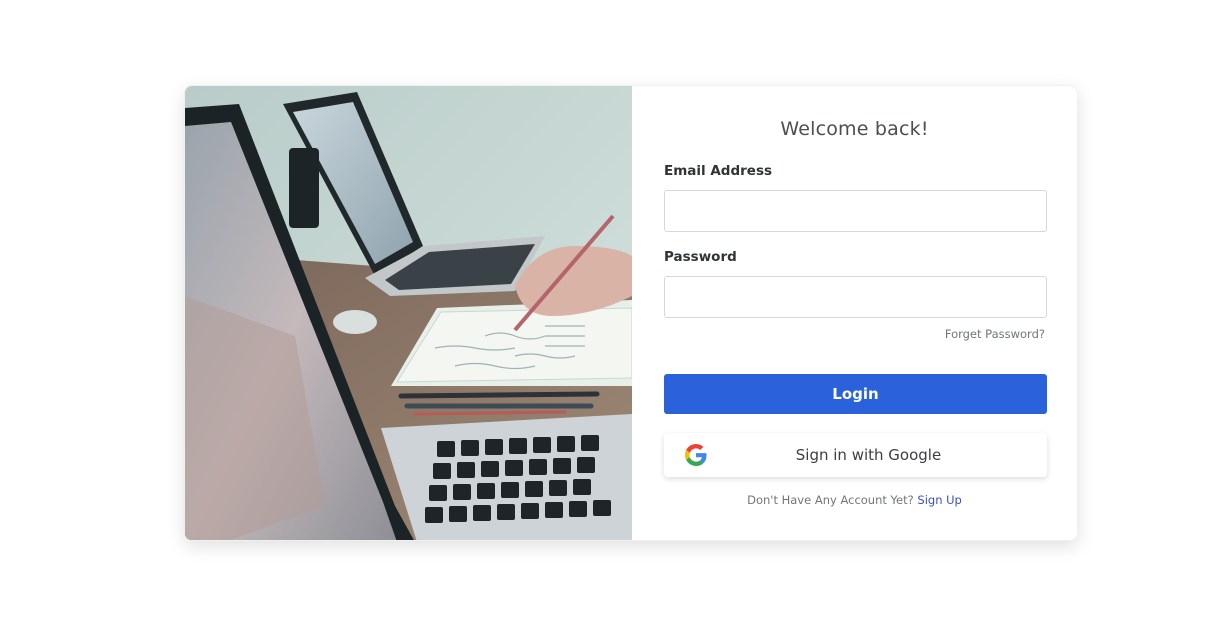 The image size is (1213, 618). Describe the element at coordinates (868, 455) in the screenshot. I see `google-button-label: Sign in with Google` at that location.